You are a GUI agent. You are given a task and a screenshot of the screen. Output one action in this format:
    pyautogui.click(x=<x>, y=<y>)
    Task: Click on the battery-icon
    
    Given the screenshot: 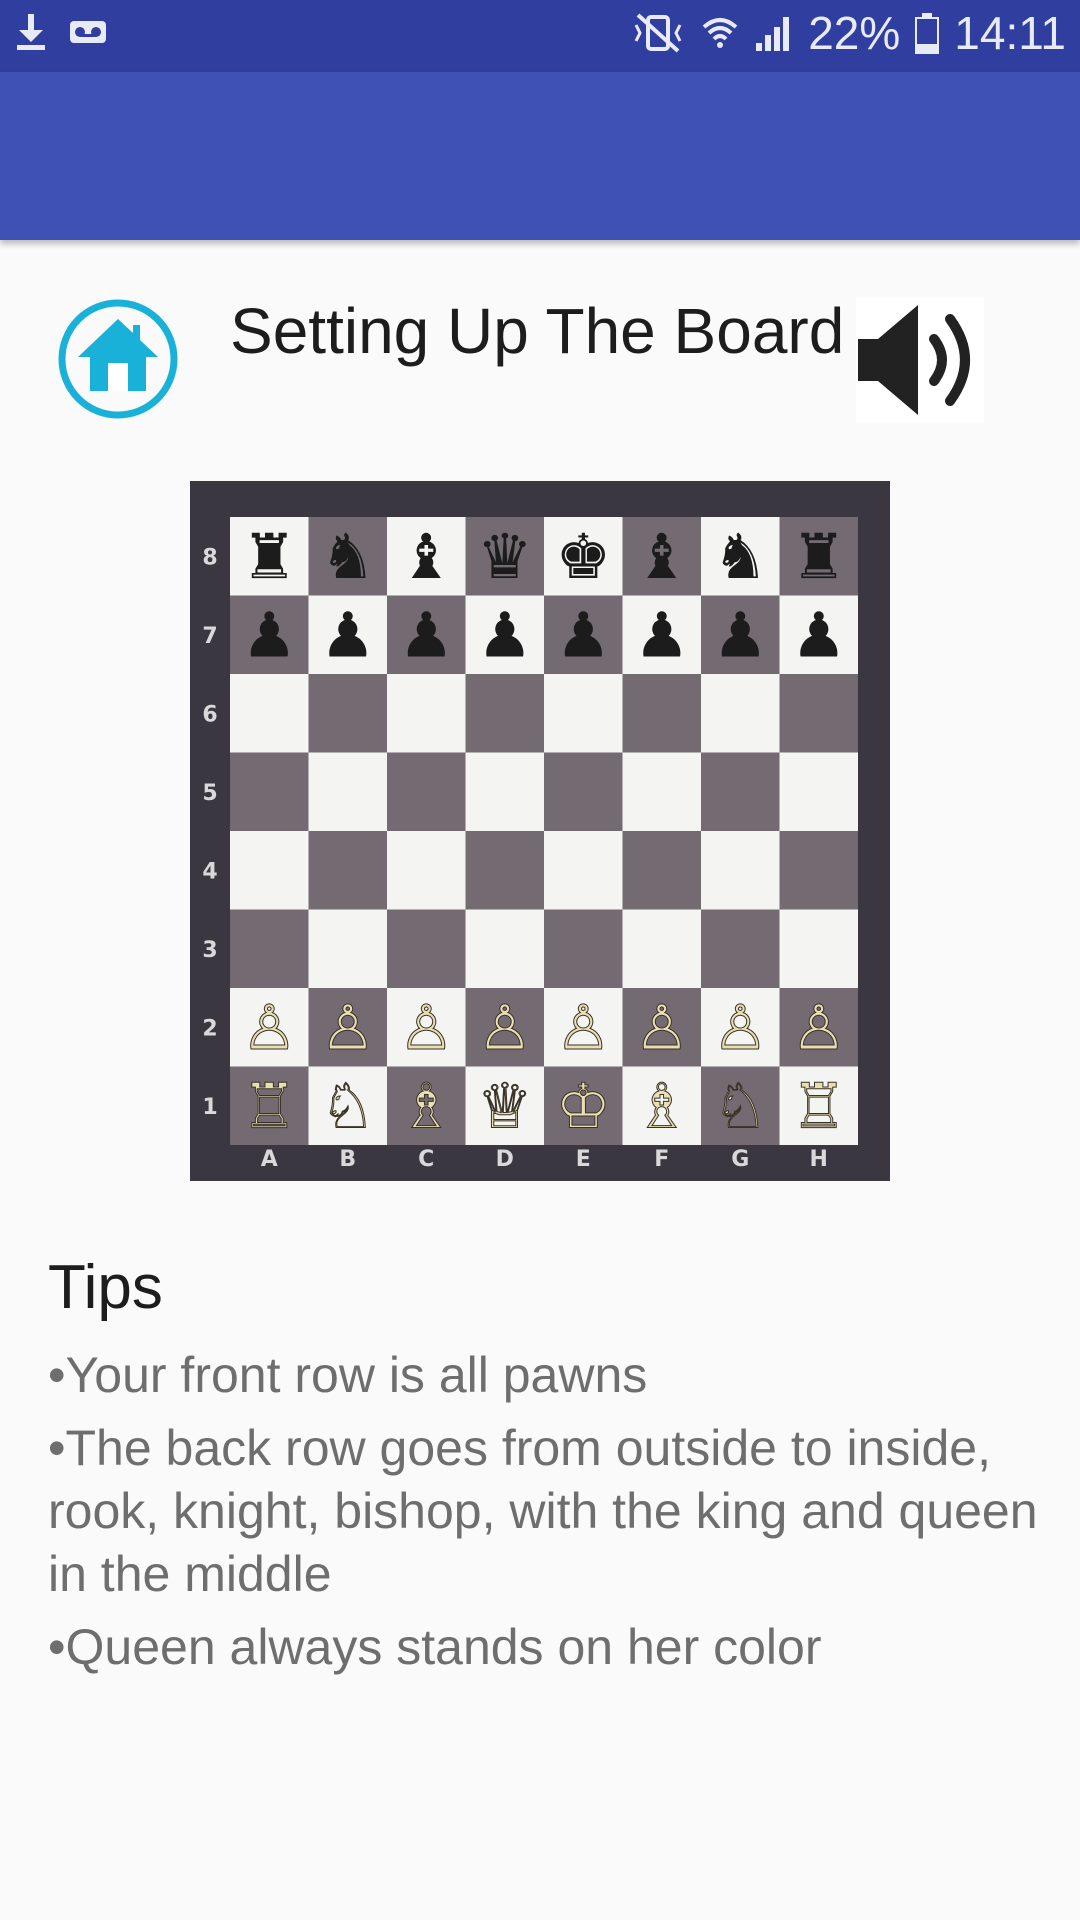 What is the action you would take?
    pyautogui.click(x=927, y=33)
    